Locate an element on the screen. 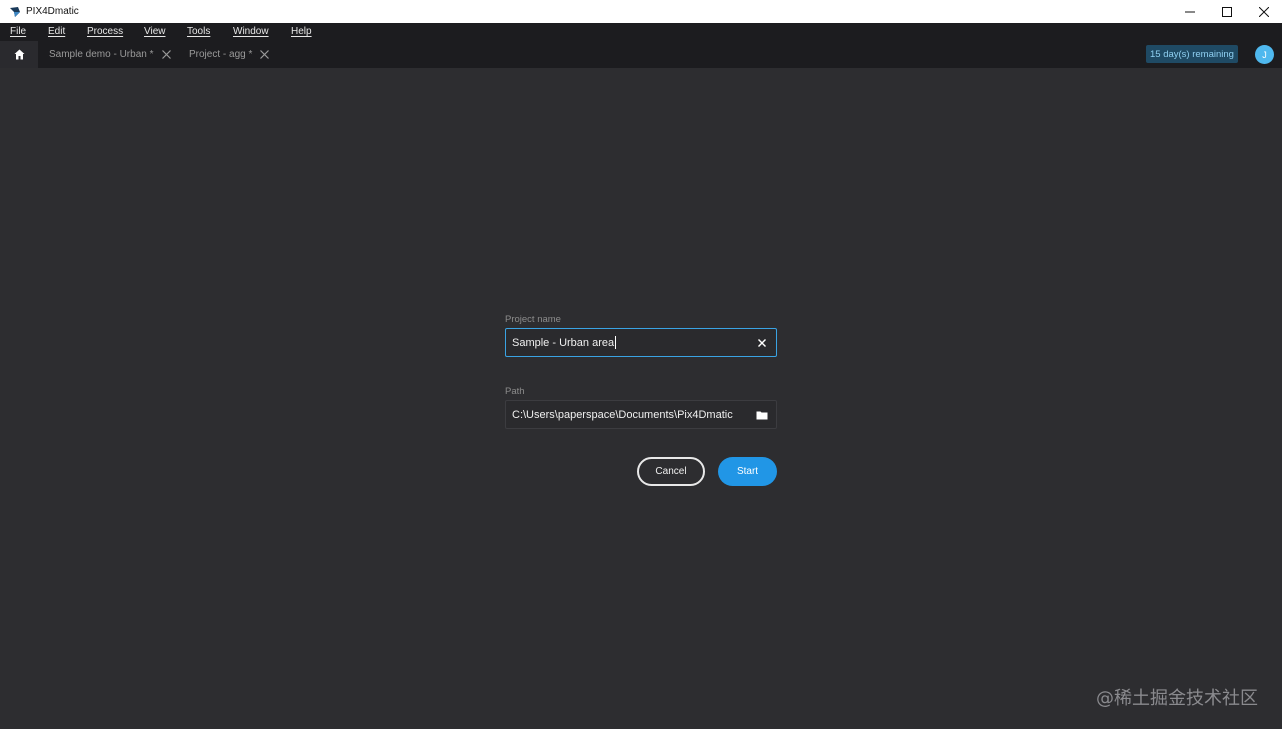 The image size is (1282, 729). close-icon is located at coordinates (1263, 11).